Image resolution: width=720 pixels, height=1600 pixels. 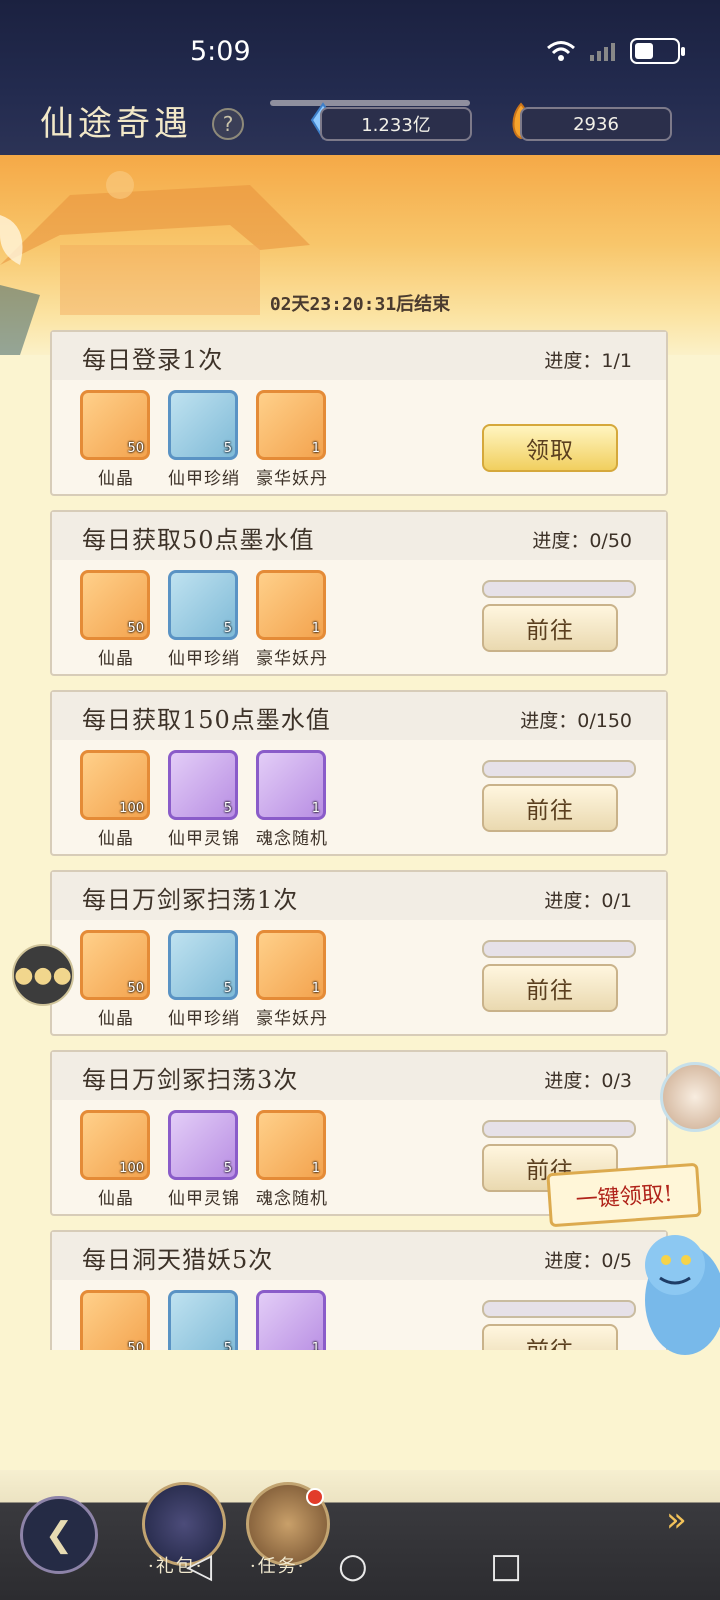 I want to click on task-card: 每日登录1次 进度：1/1 50 仙晶 5 仙甲珍绡 1 豪华妖丹 领取, so click(x=359, y=413).